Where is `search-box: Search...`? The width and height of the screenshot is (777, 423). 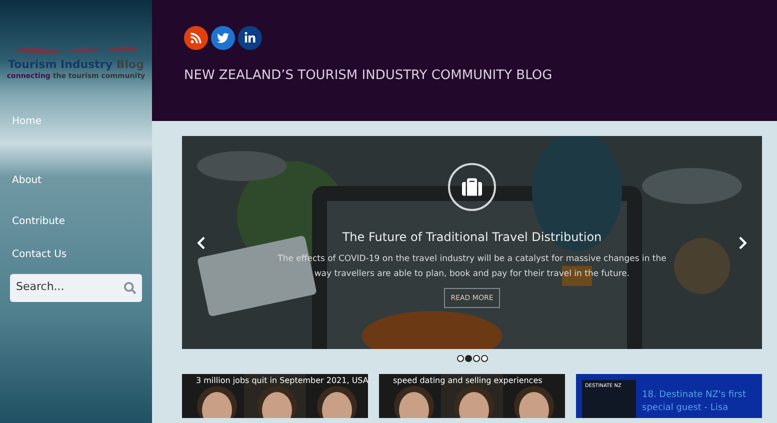 search-box: Search... is located at coordinates (76, 288).